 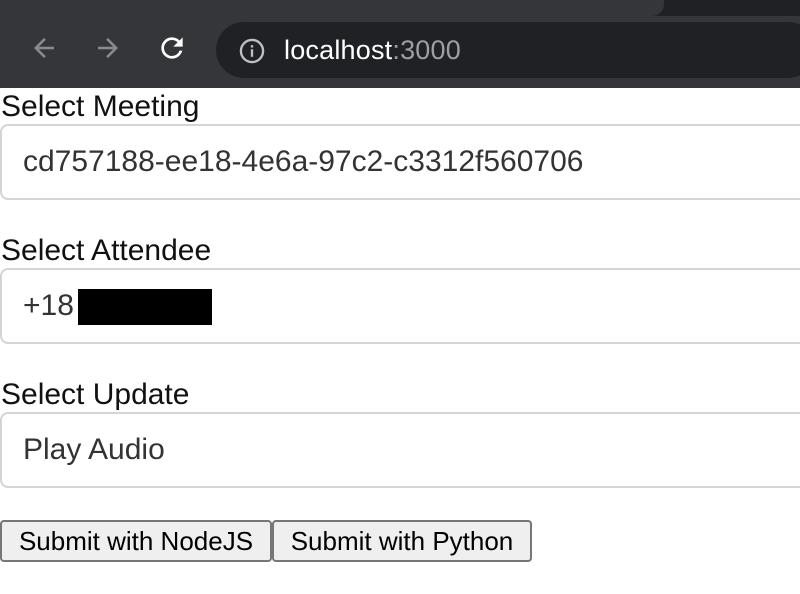 I want to click on update-label: Select Update, so click(x=95, y=394).